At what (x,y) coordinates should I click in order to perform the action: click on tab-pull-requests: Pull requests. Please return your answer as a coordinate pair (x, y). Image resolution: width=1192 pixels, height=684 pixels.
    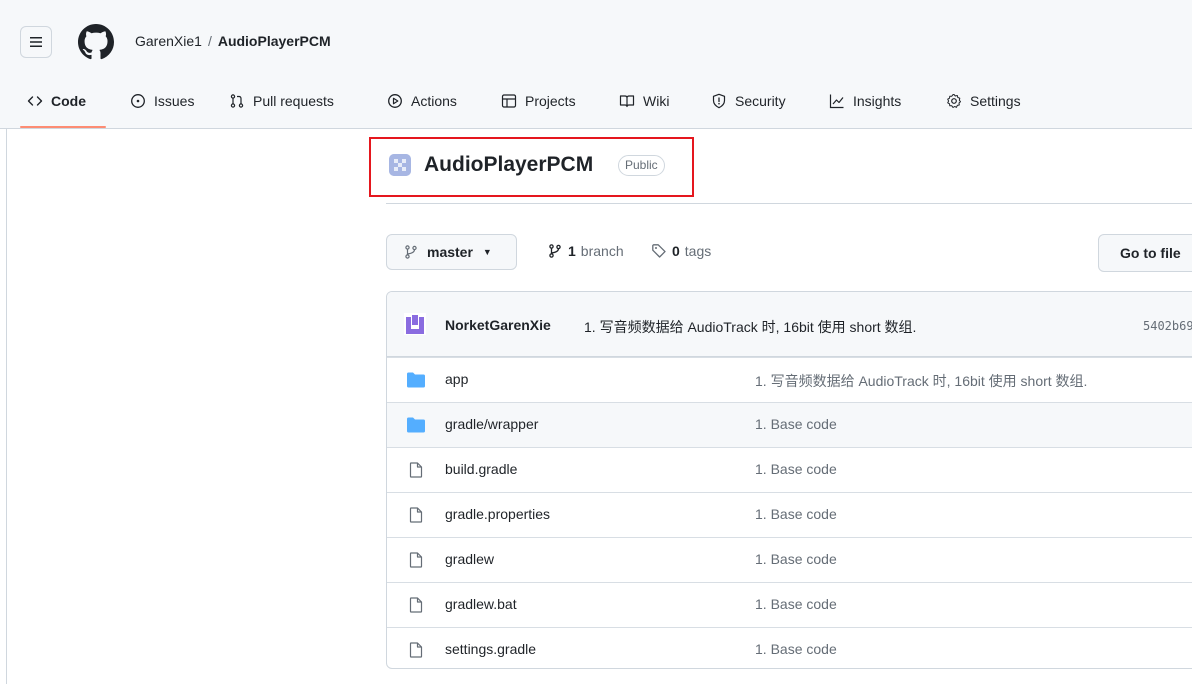
    Looking at the image, I should click on (281, 101).